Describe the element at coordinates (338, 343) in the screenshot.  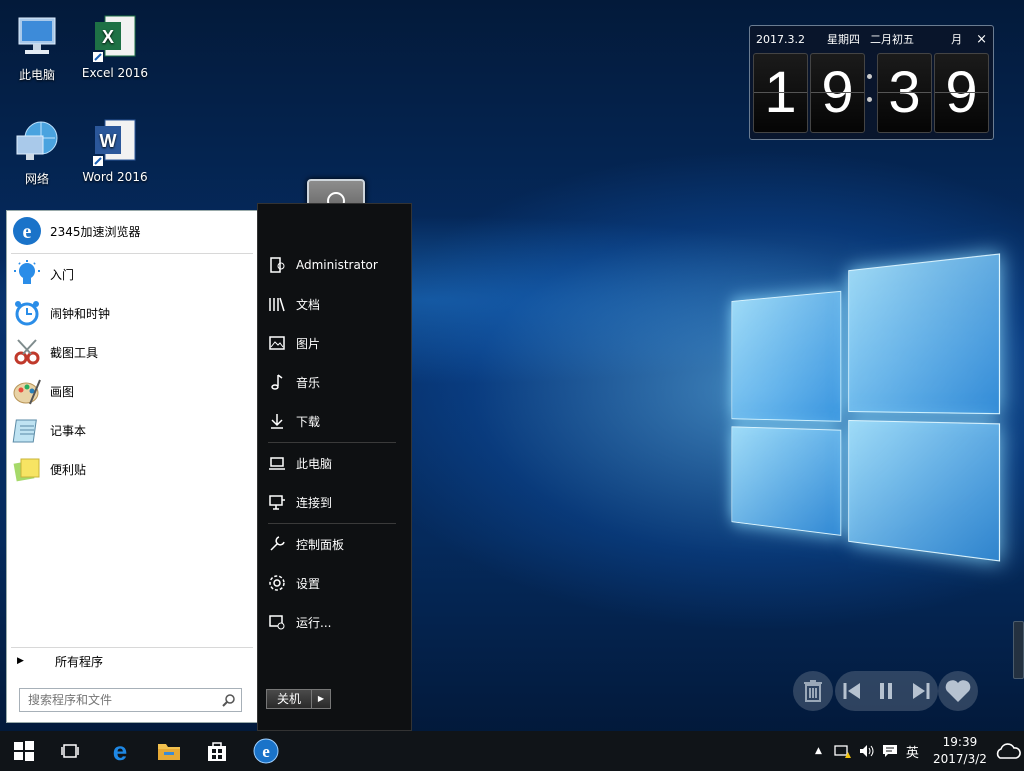
I see `menu-item-pictures: 图片` at that location.